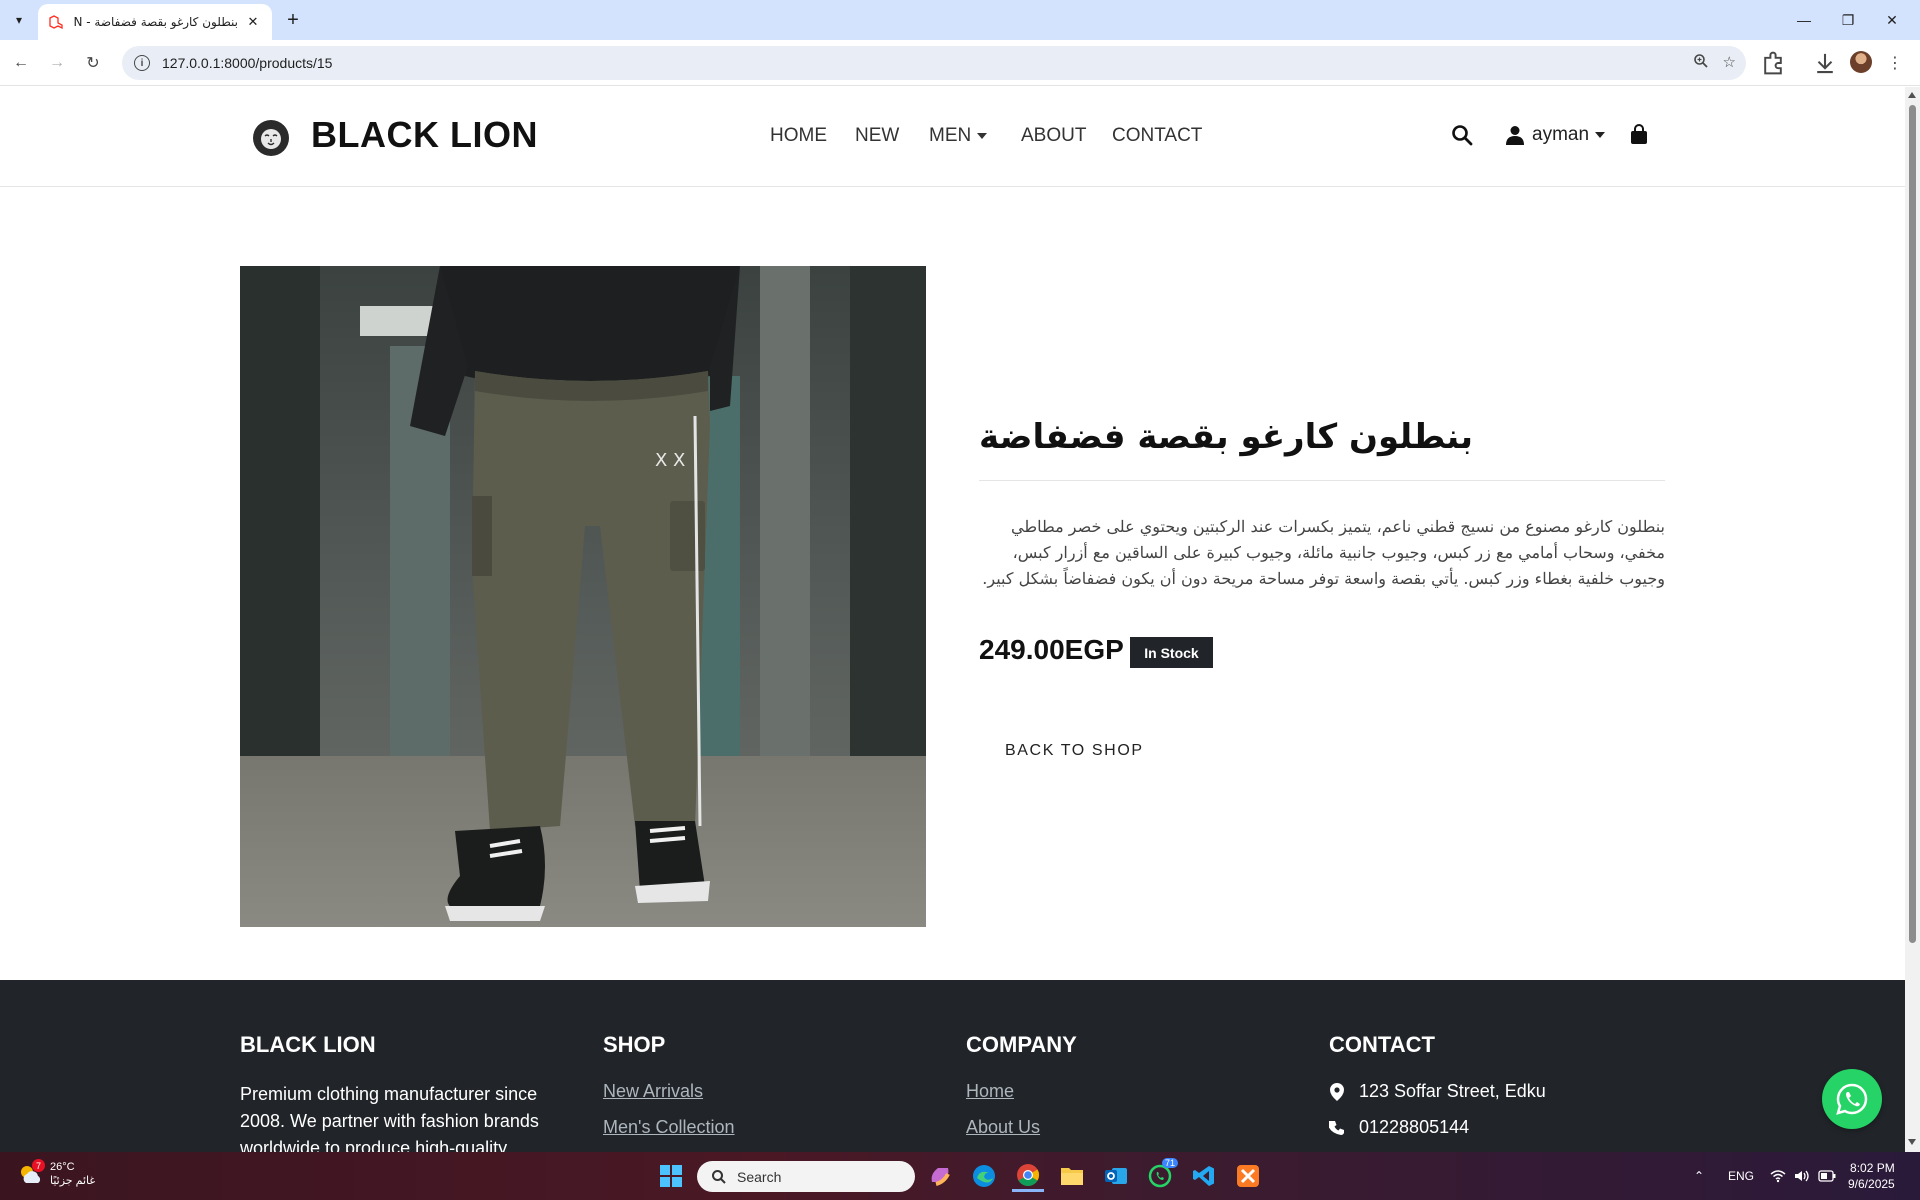 This screenshot has height=1200, width=1920. Describe the element at coordinates (1161, 1175) in the screenshot. I see `whatsapp-taskbar-icon: 71` at that location.